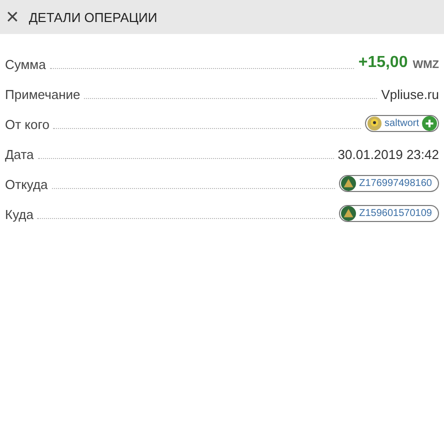 The width and height of the screenshot is (444, 446). I want to click on currency-unit: WMZ, so click(425, 65).